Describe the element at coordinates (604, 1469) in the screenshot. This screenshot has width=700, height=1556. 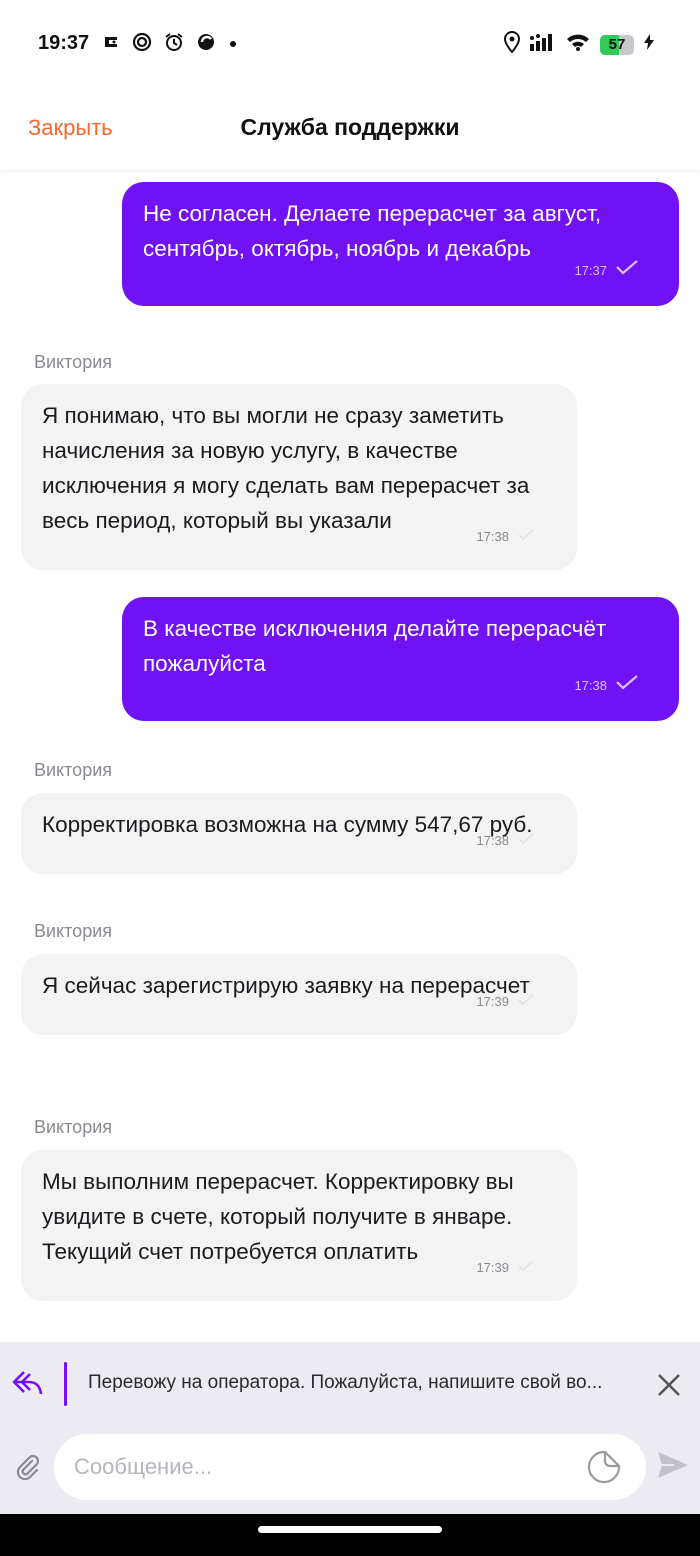
I see `sticker-icon` at that location.